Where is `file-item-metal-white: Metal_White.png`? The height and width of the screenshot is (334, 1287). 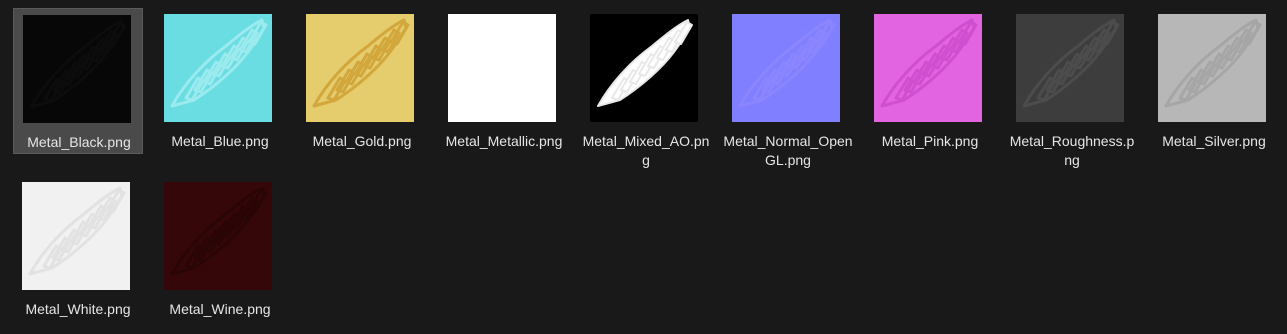
file-item-metal-white: Metal_White.png is located at coordinates (78, 249).